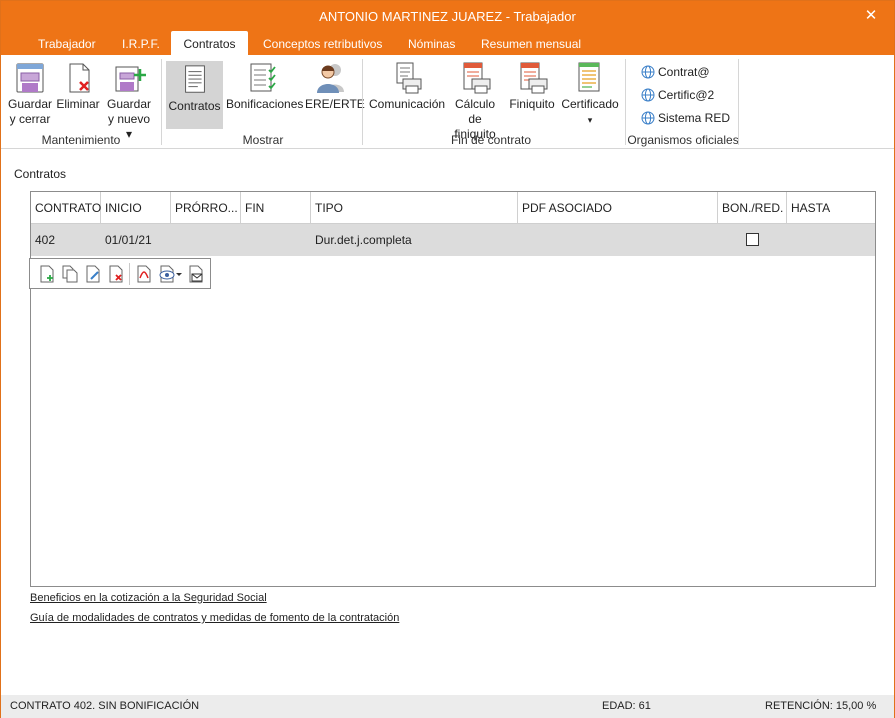 The height and width of the screenshot is (718, 895). I want to click on toolbar-separator, so click(129, 274).